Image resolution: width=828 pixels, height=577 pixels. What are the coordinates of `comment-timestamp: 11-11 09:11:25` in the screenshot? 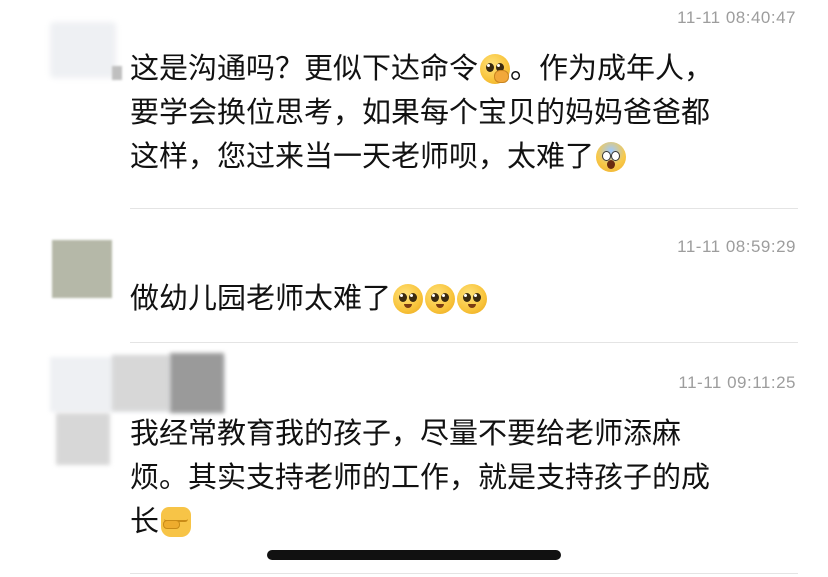 It's located at (737, 382).